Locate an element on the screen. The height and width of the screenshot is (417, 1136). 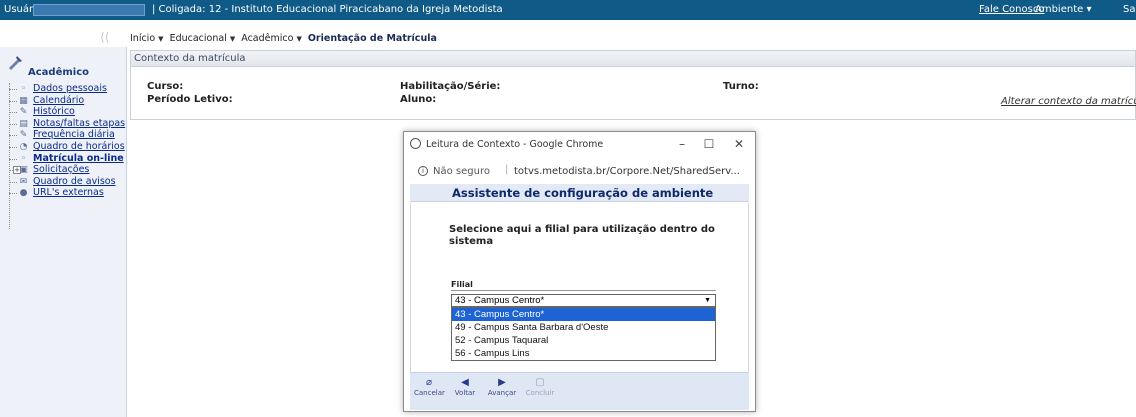
avancar-label: Avançar is located at coordinates (502, 393).